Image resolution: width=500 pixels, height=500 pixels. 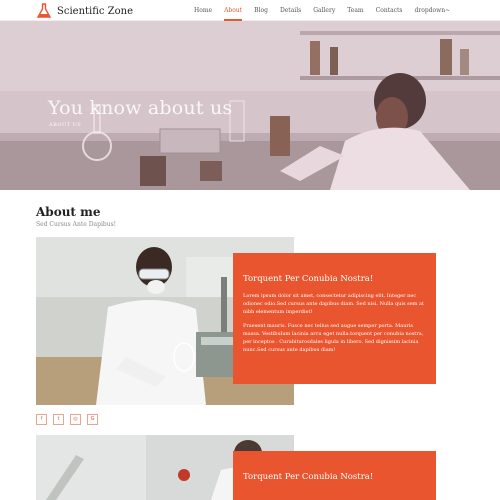 What do you see at coordinates (233, 10) in the screenshot?
I see `nav-about: About` at bounding box center [233, 10].